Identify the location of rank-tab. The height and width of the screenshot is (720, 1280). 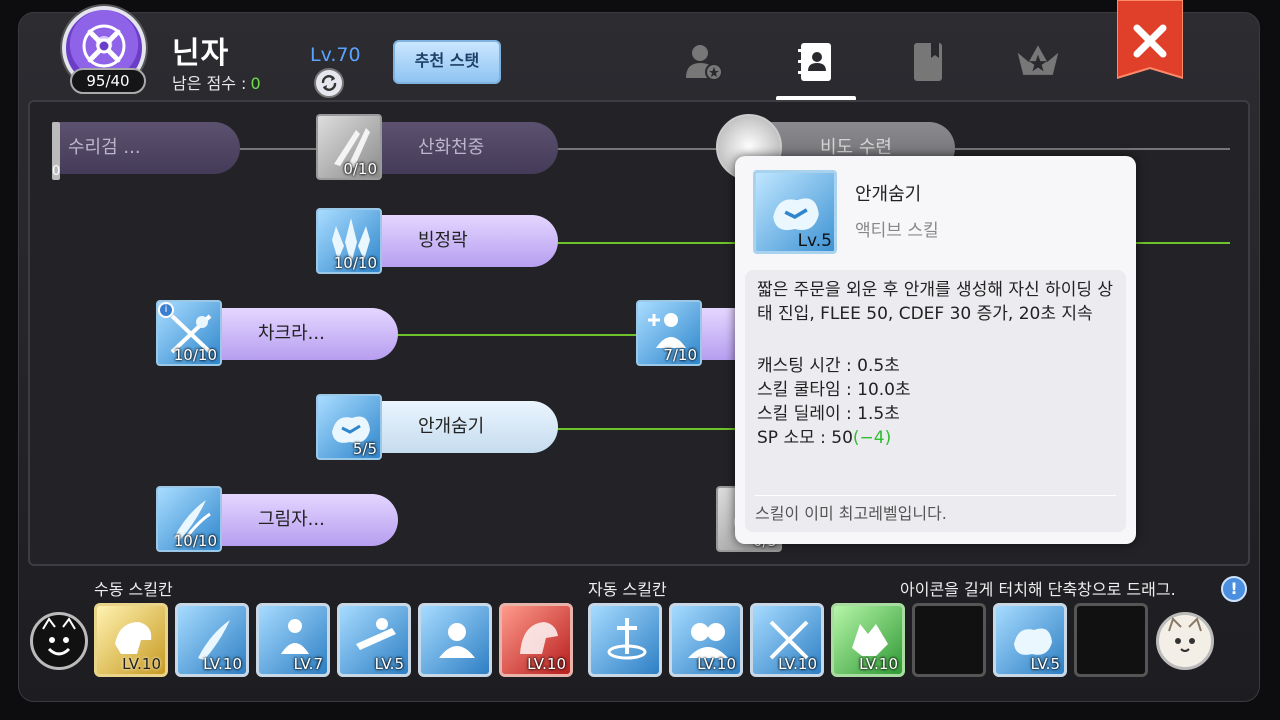
(1038, 62).